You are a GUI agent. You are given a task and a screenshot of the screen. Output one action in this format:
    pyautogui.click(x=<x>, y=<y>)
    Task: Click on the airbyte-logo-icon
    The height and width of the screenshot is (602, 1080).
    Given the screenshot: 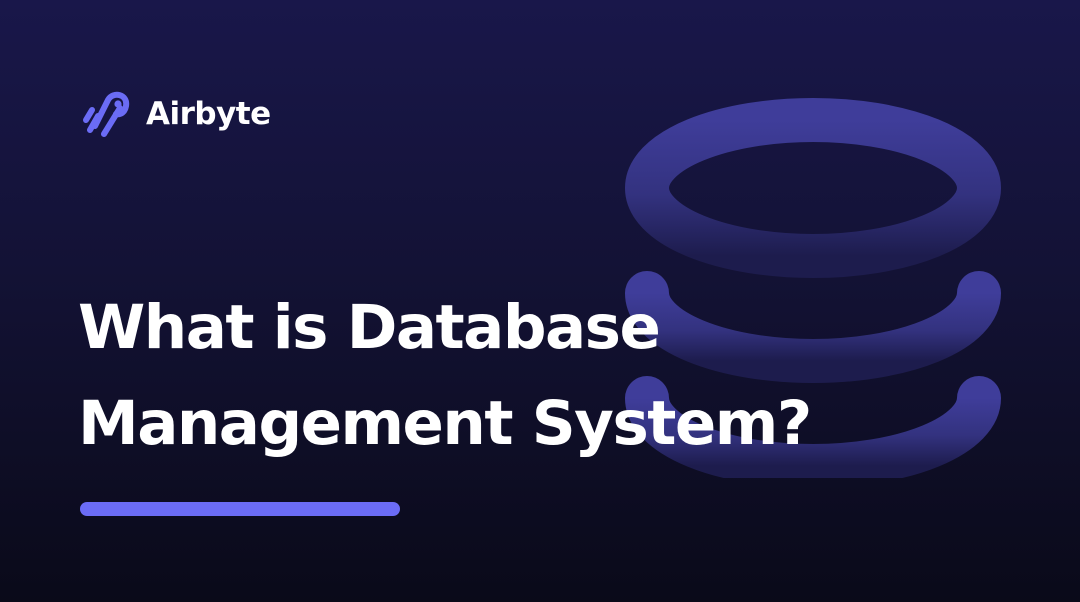 What is the action you would take?
    pyautogui.click(x=106, y=114)
    